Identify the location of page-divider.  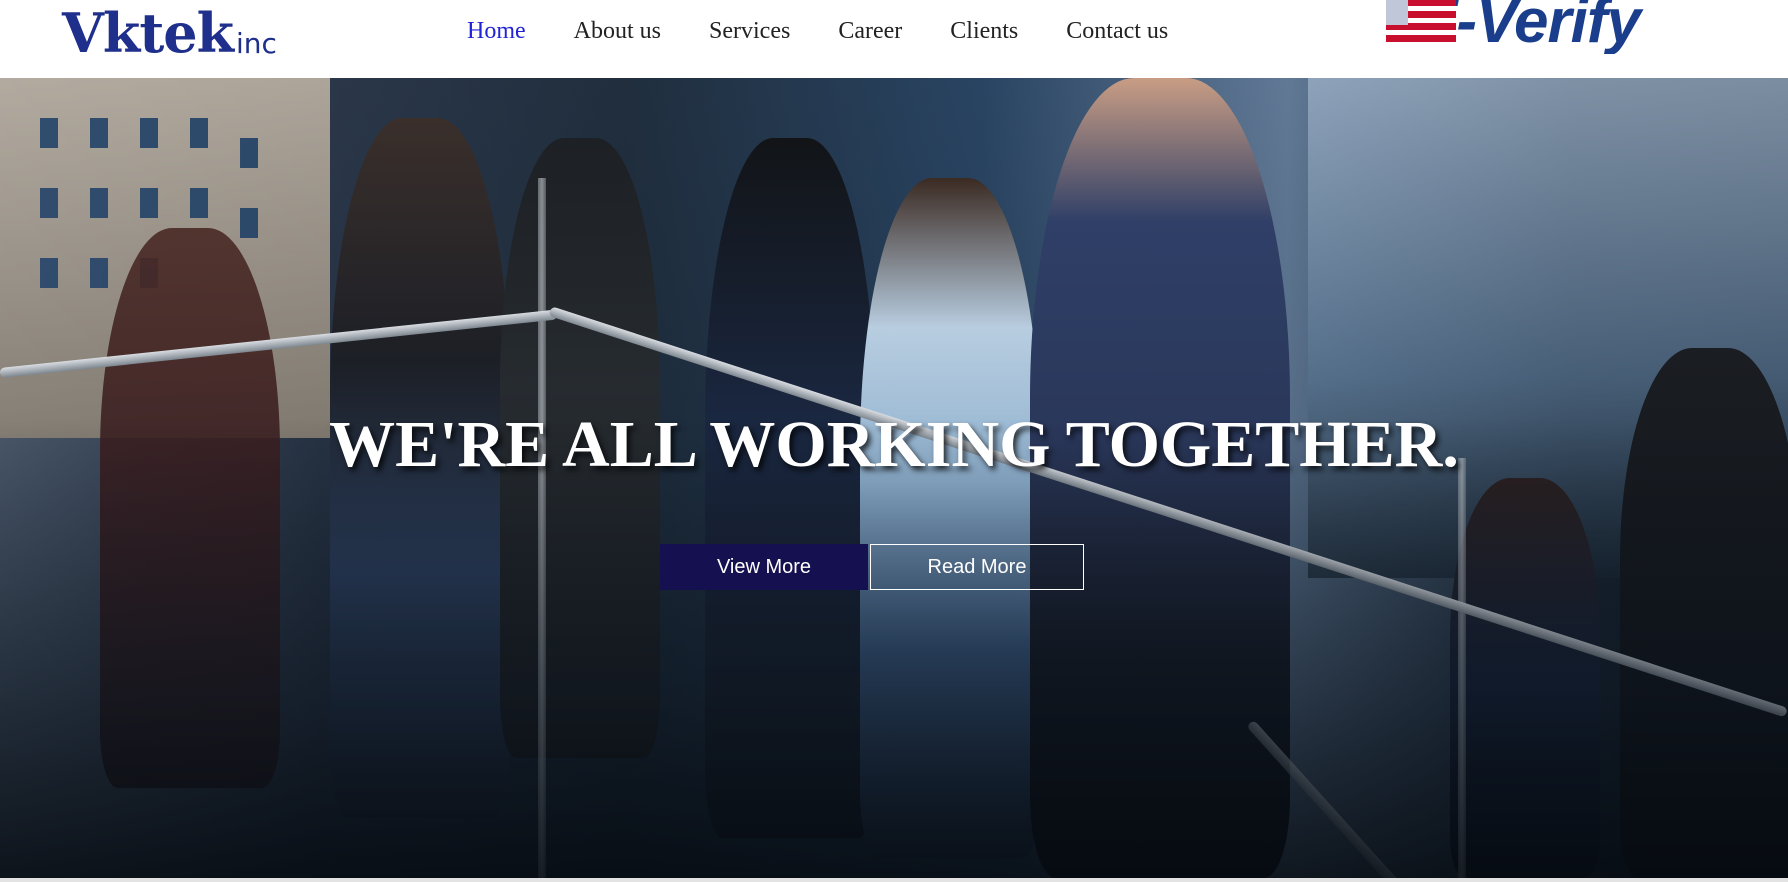
(894, 880).